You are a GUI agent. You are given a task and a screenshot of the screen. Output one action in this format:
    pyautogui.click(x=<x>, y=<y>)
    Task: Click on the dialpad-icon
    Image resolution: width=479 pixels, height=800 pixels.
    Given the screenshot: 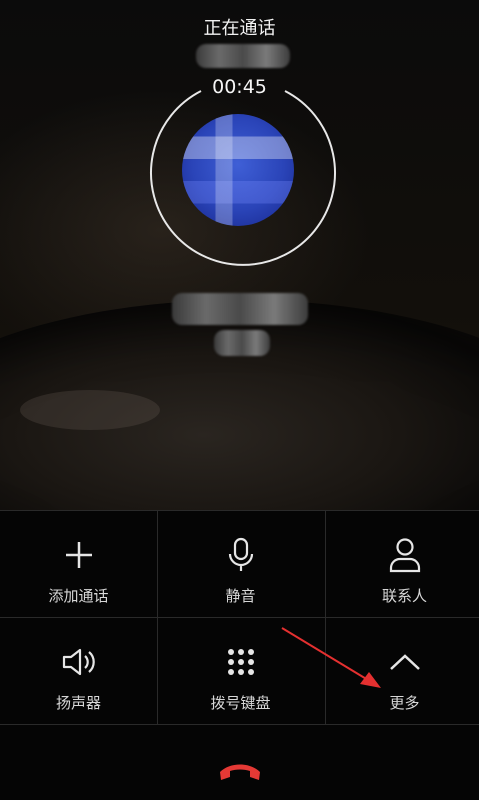 What is the action you would take?
    pyautogui.click(x=241, y=662)
    